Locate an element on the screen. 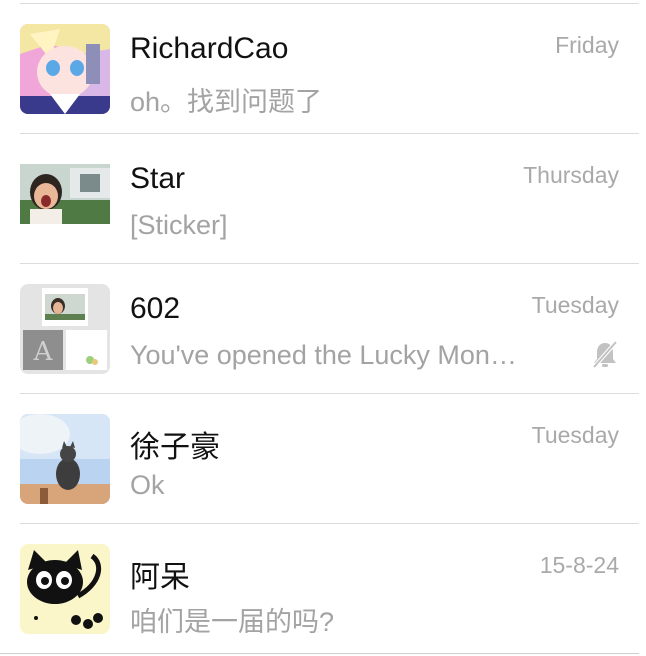 The width and height of the screenshot is (646, 656). child-photo-avatar-icon is located at coordinates (65, 199).